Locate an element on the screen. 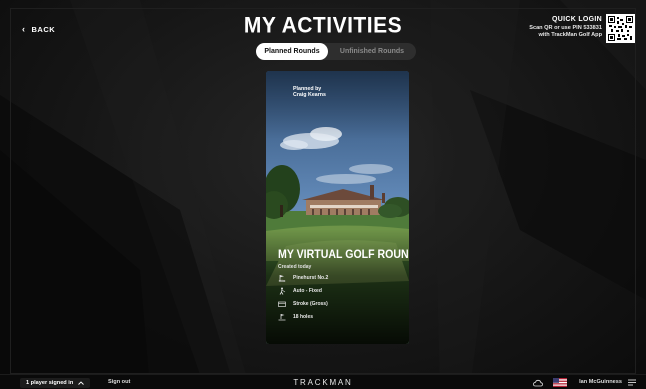 The height and width of the screenshot is (389, 646). holes-icon is located at coordinates (282, 317).